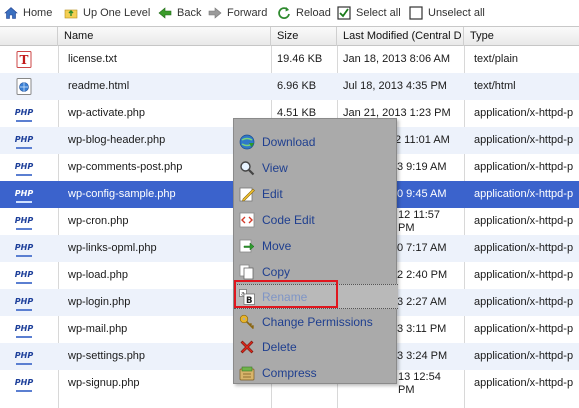 The height and width of the screenshot is (408, 579). Describe the element at coordinates (284, 13) in the screenshot. I see `reload-icon` at that location.